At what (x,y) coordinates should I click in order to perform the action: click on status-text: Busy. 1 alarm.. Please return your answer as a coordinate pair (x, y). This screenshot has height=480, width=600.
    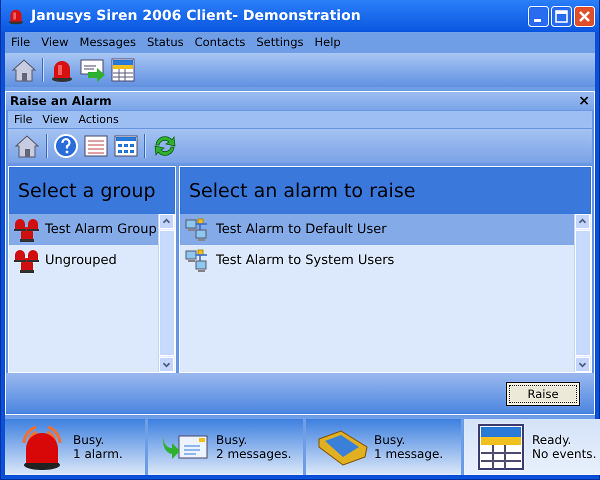
    Looking at the image, I should click on (98, 447).